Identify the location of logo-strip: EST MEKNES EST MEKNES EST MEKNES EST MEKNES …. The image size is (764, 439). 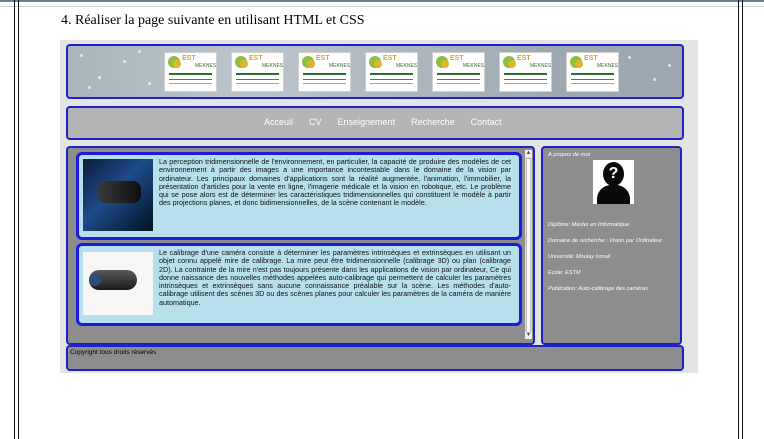
(391, 72).